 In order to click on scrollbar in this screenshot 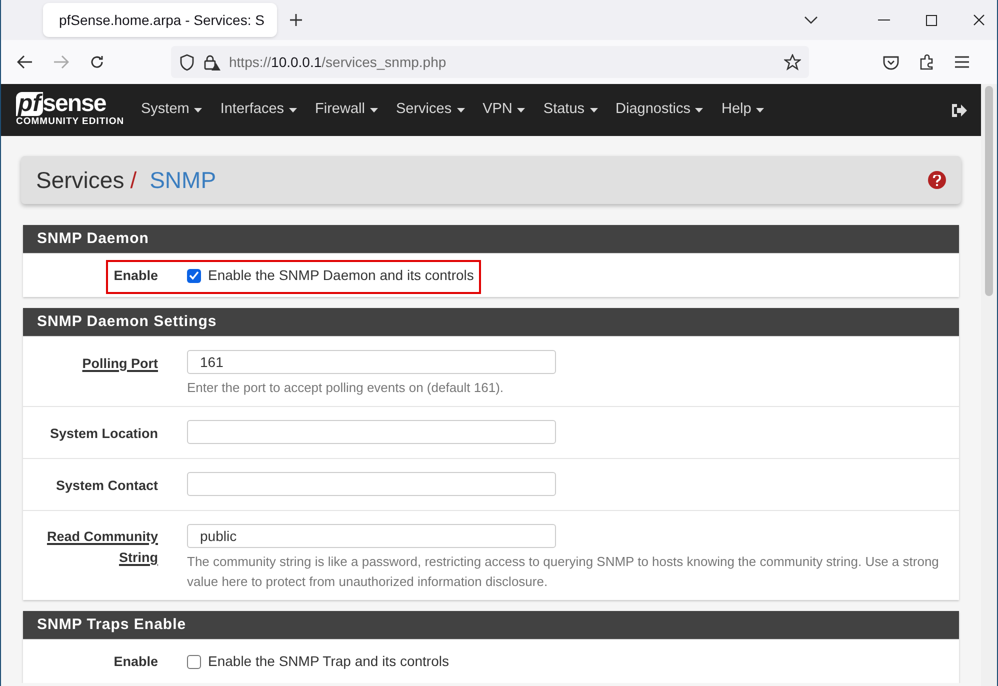, I will do `click(989, 385)`.